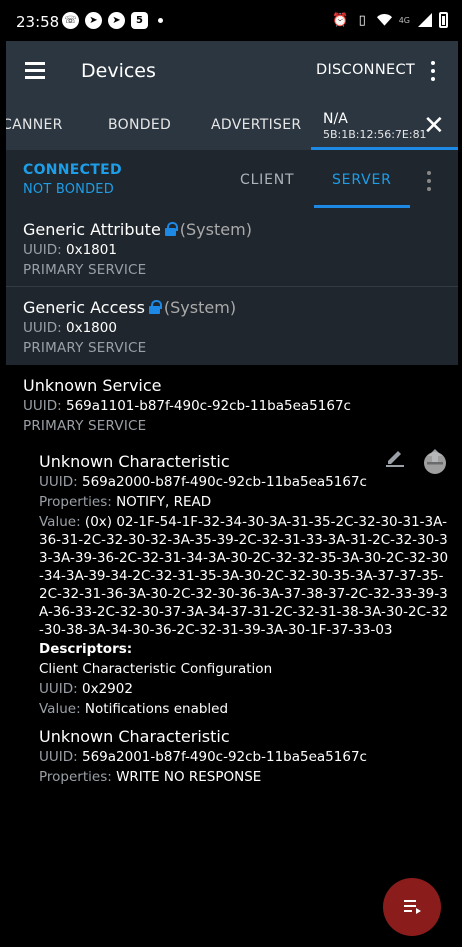  I want to click on app-toolbar: Devices DISCONNECT, so click(232, 71).